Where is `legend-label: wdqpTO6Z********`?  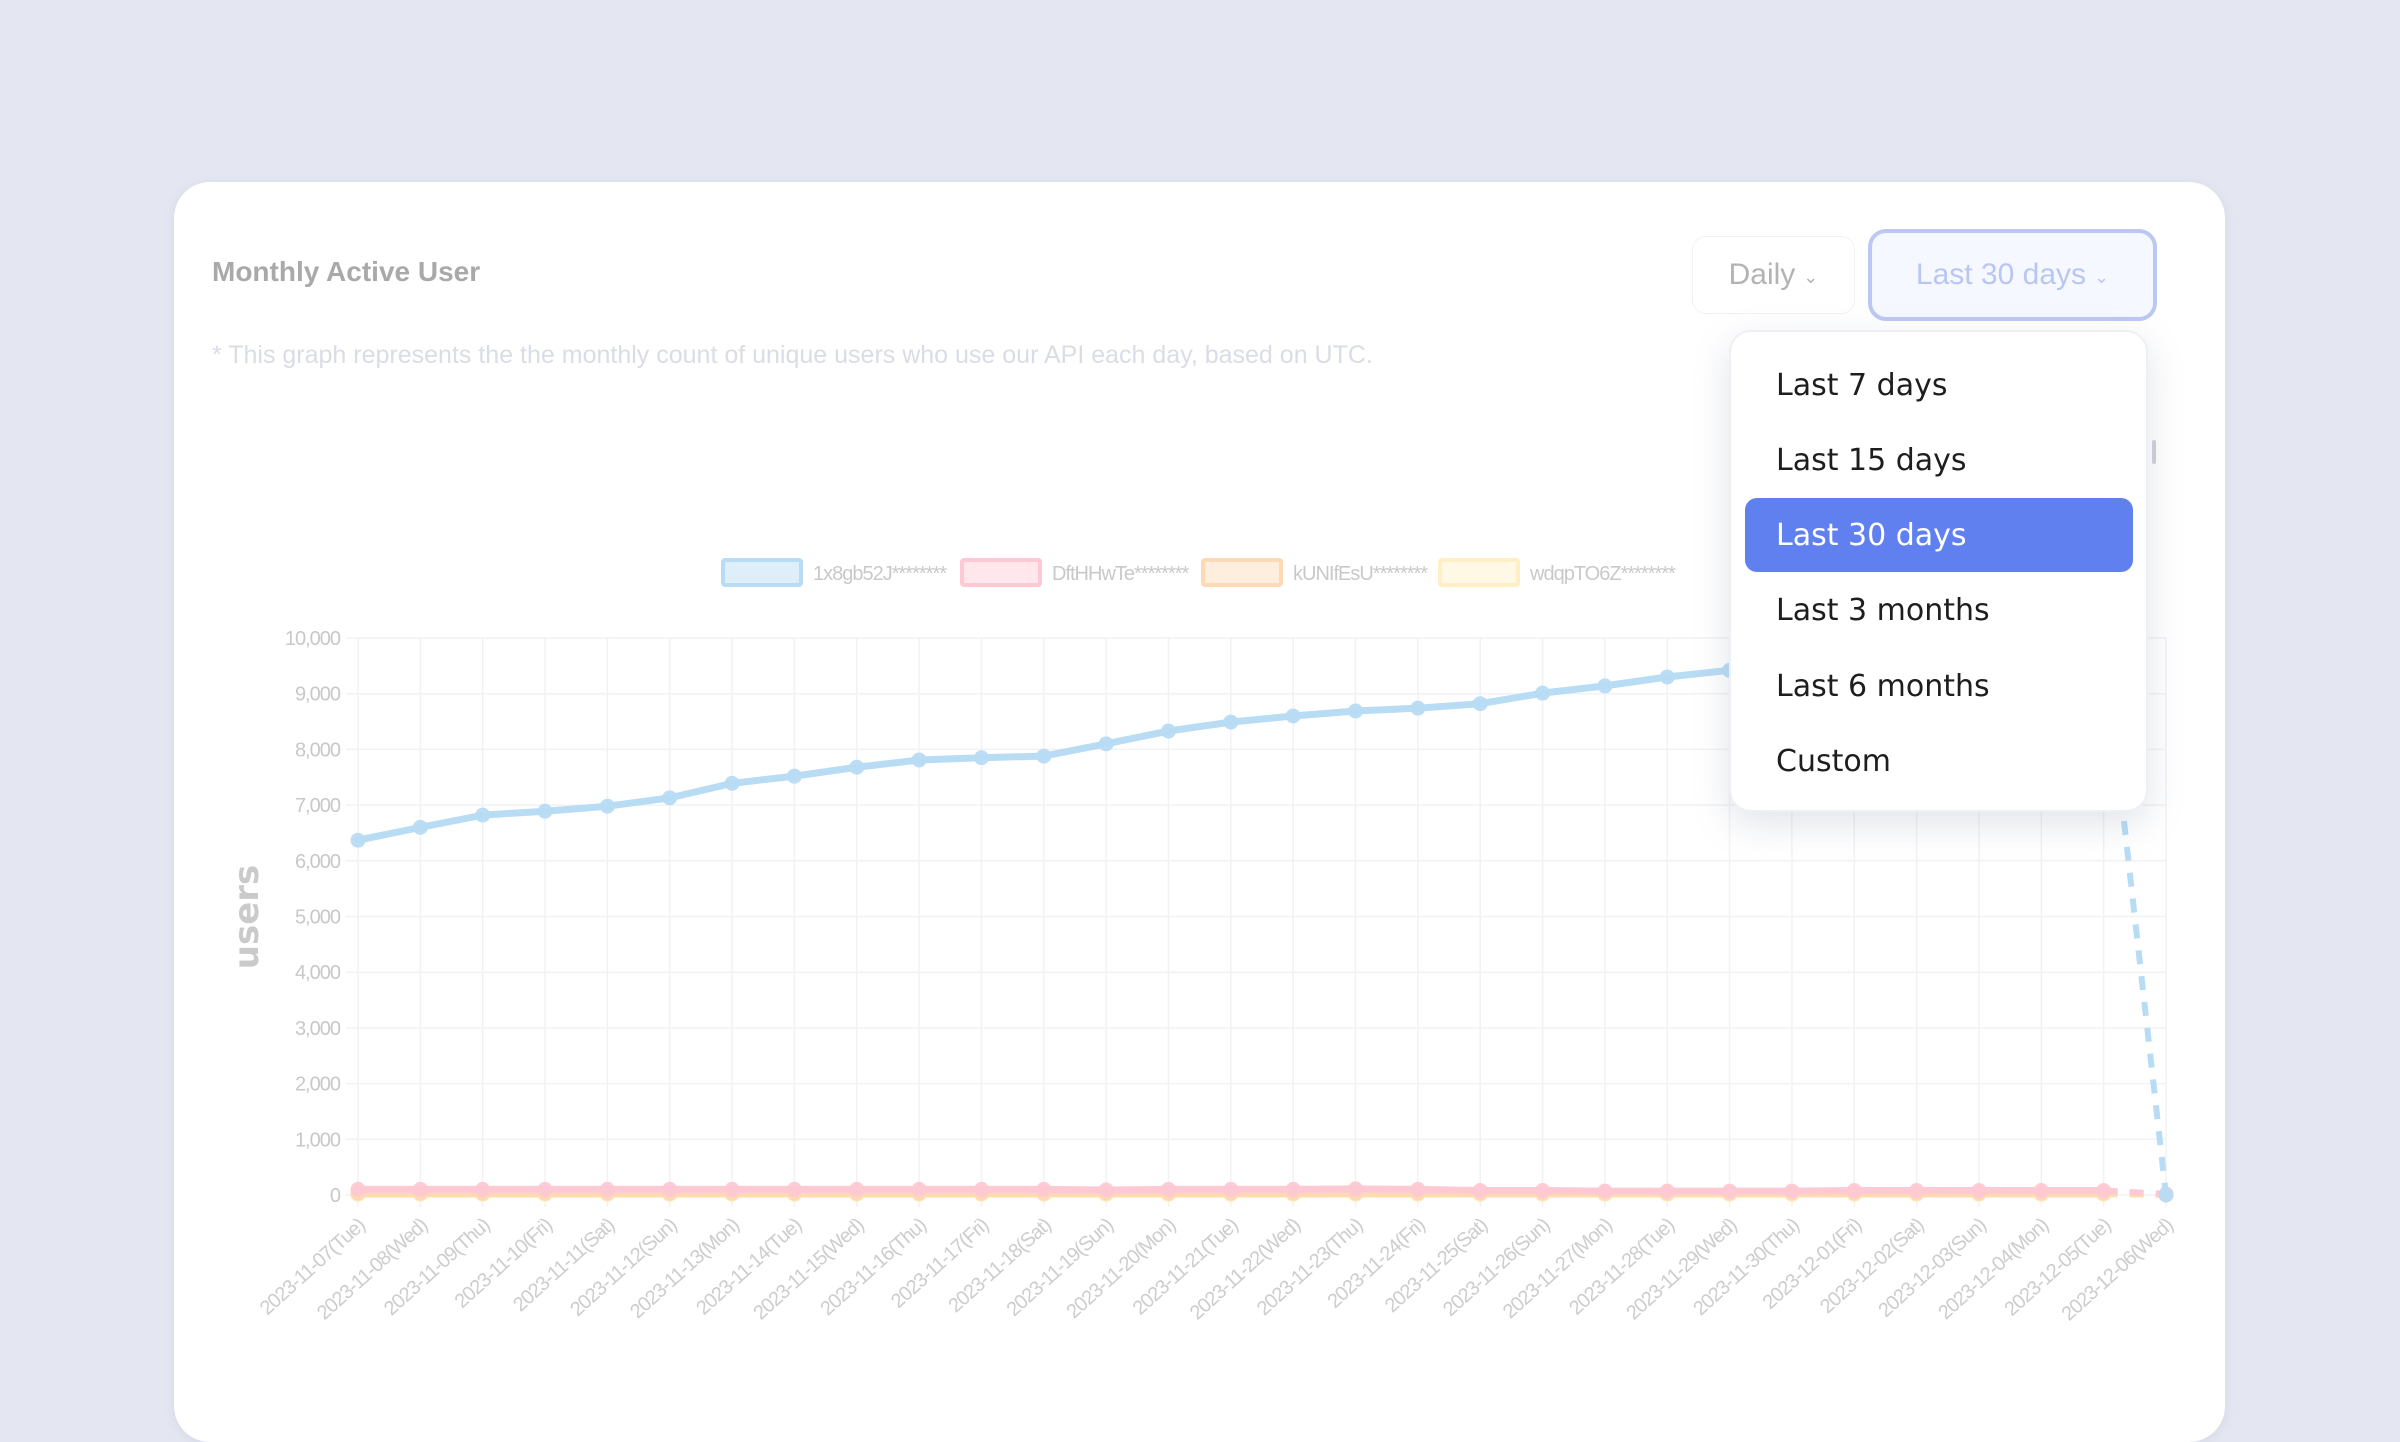
legend-label: wdqpTO6Z******** is located at coordinates (1602, 574).